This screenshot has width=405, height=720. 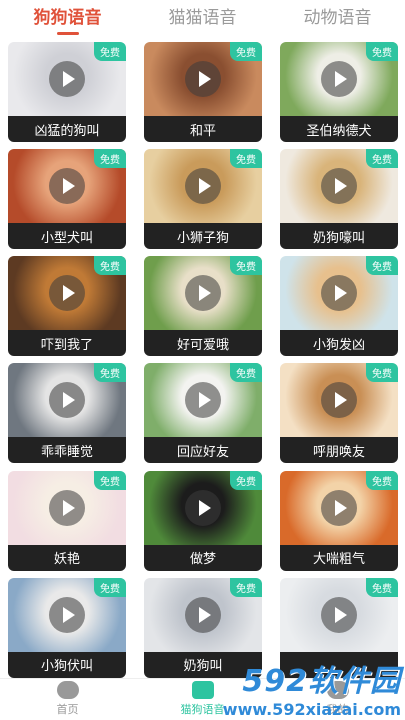 I want to click on sound-card: 免费好可爱哦, so click(x=203, y=306).